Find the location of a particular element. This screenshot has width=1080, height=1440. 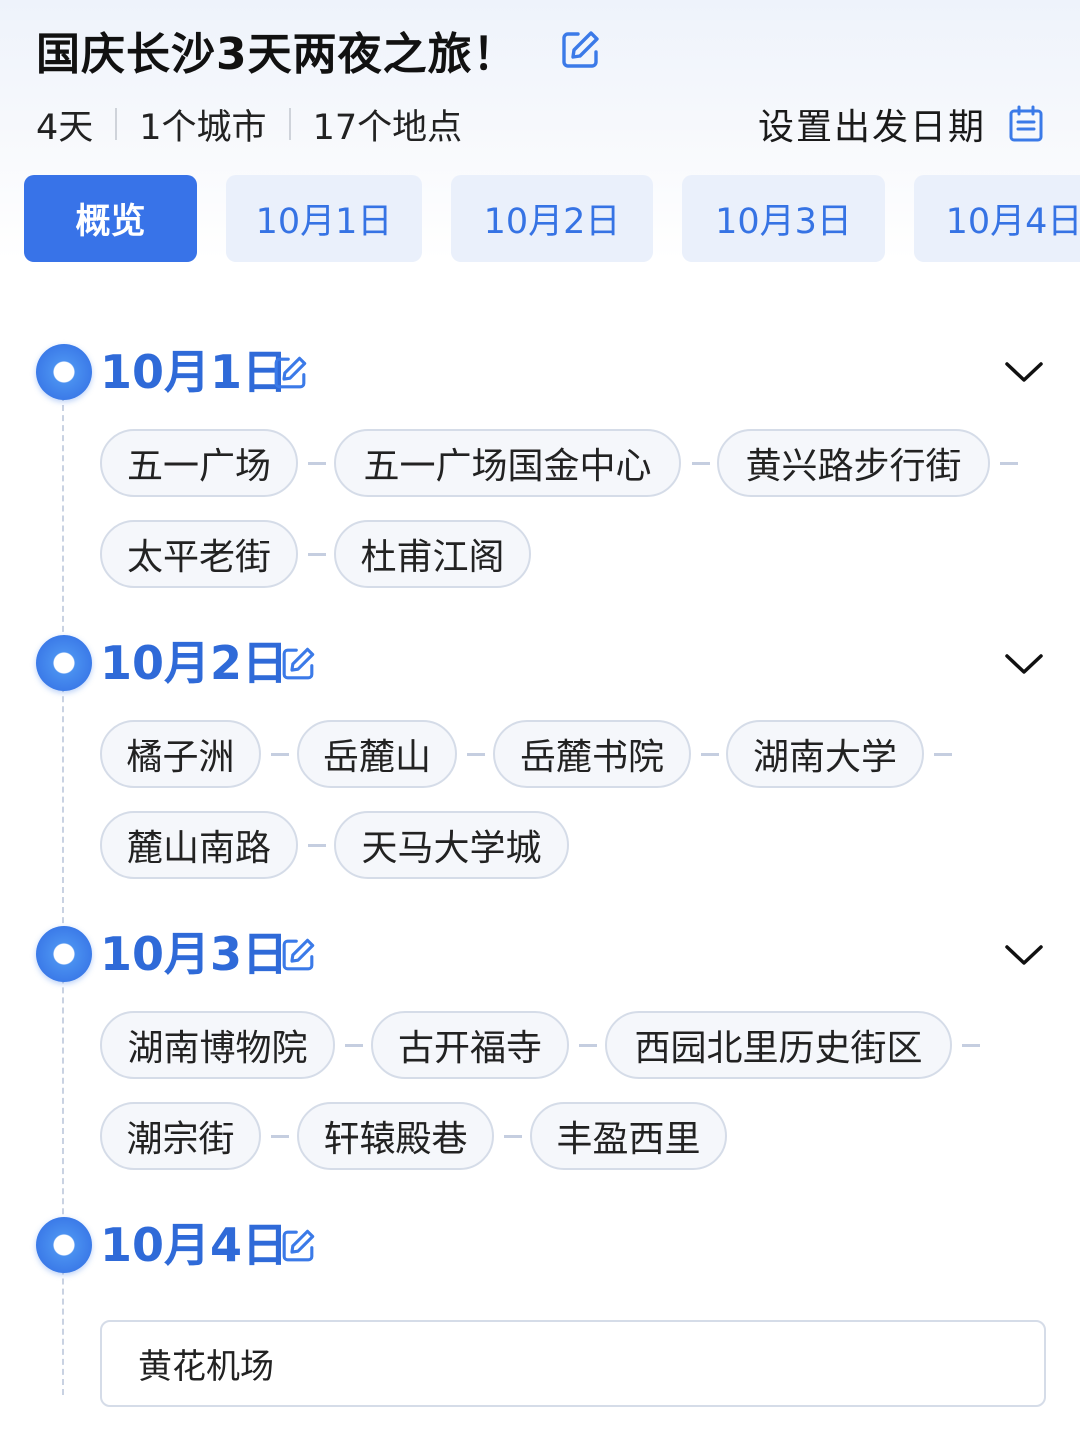

day-tabs: 概览 10月1日 10月2日 10月3日 10月4日 is located at coordinates (552, 218).